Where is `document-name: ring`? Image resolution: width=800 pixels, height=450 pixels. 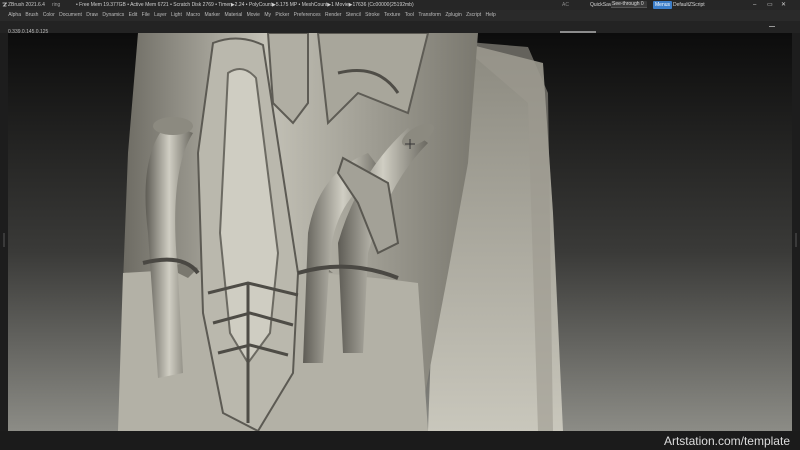
document-name: ring is located at coordinates (56, 5).